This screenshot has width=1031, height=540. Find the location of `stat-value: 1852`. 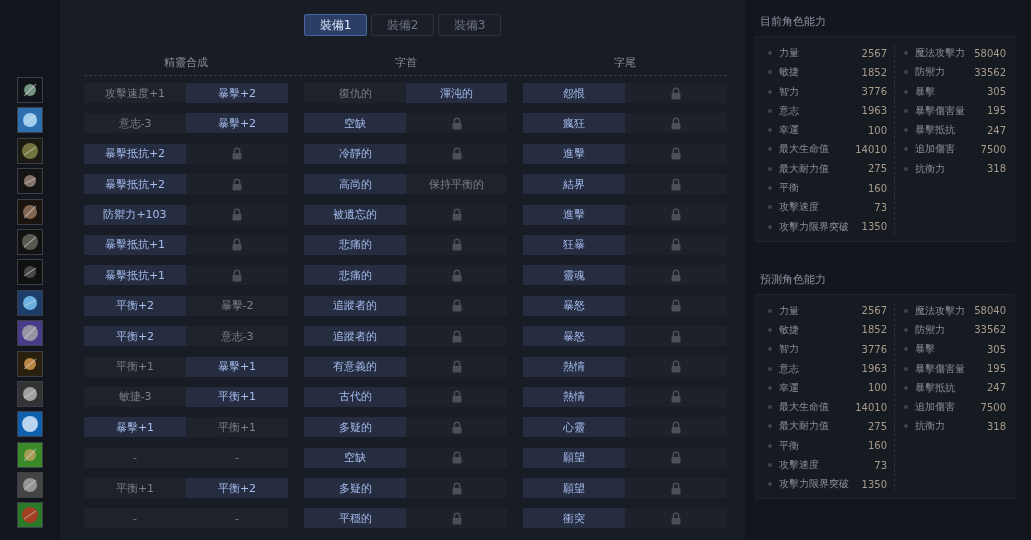

stat-value: 1852 is located at coordinates (874, 72).